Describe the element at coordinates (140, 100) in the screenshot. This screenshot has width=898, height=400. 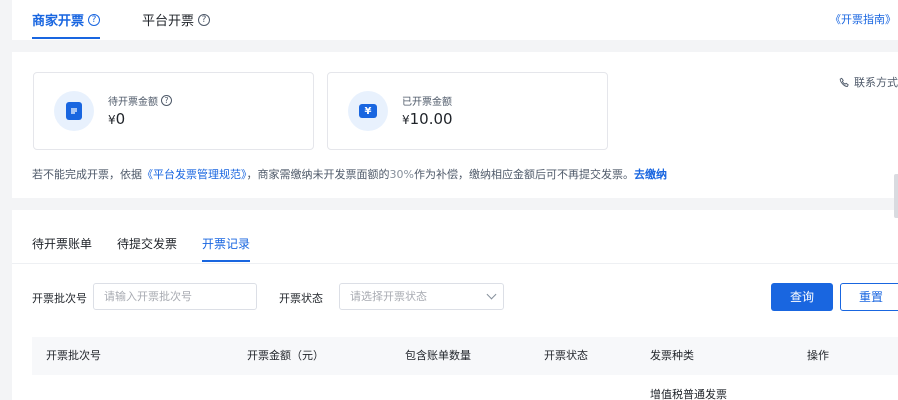
I see `pending-amount-label: 待开票金额 ?` at that location.